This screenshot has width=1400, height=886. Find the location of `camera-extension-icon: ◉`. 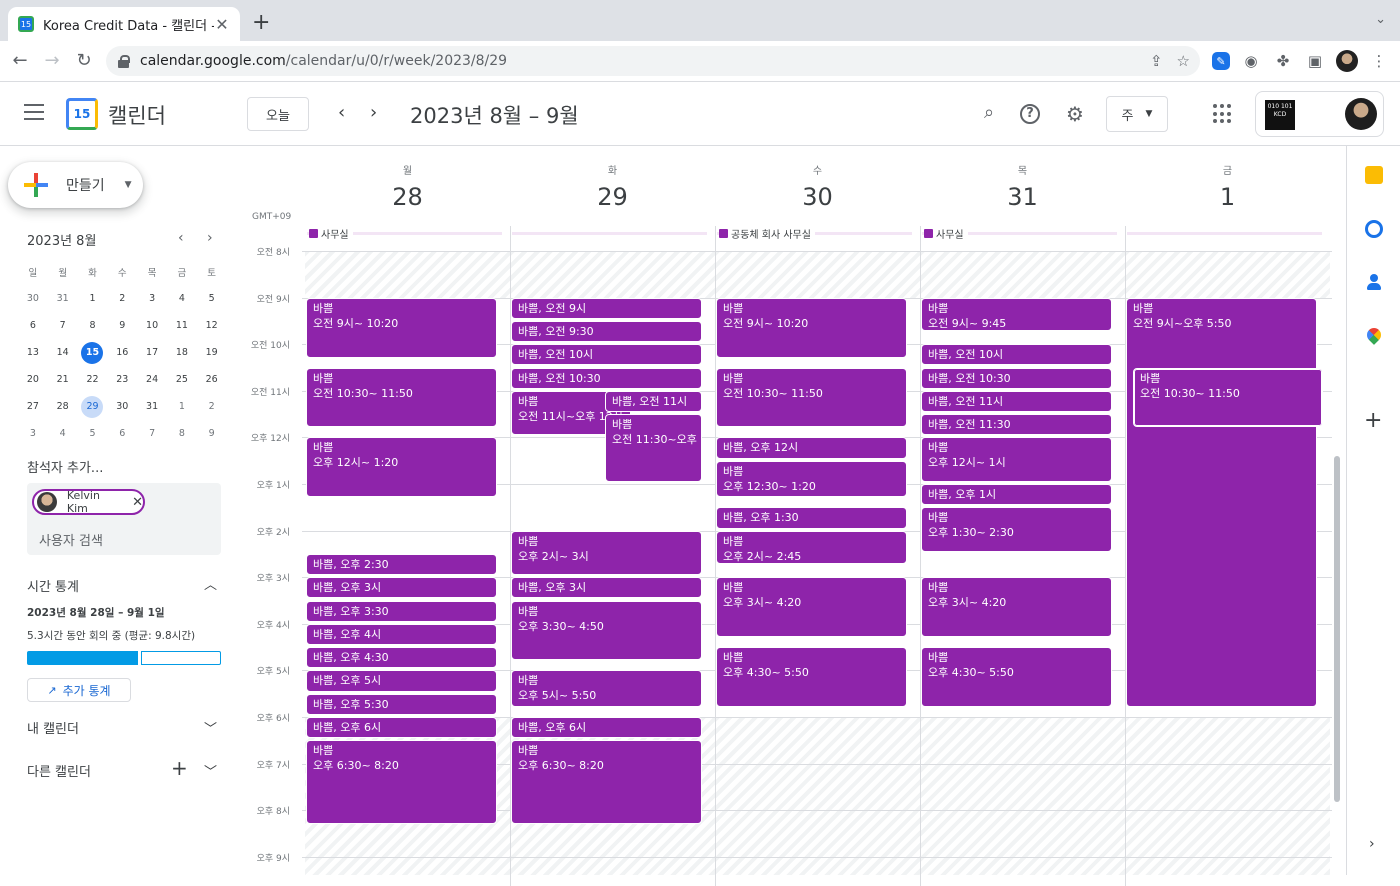

camera-extension-icon: ◉ is located at coordinates (1251, 61).